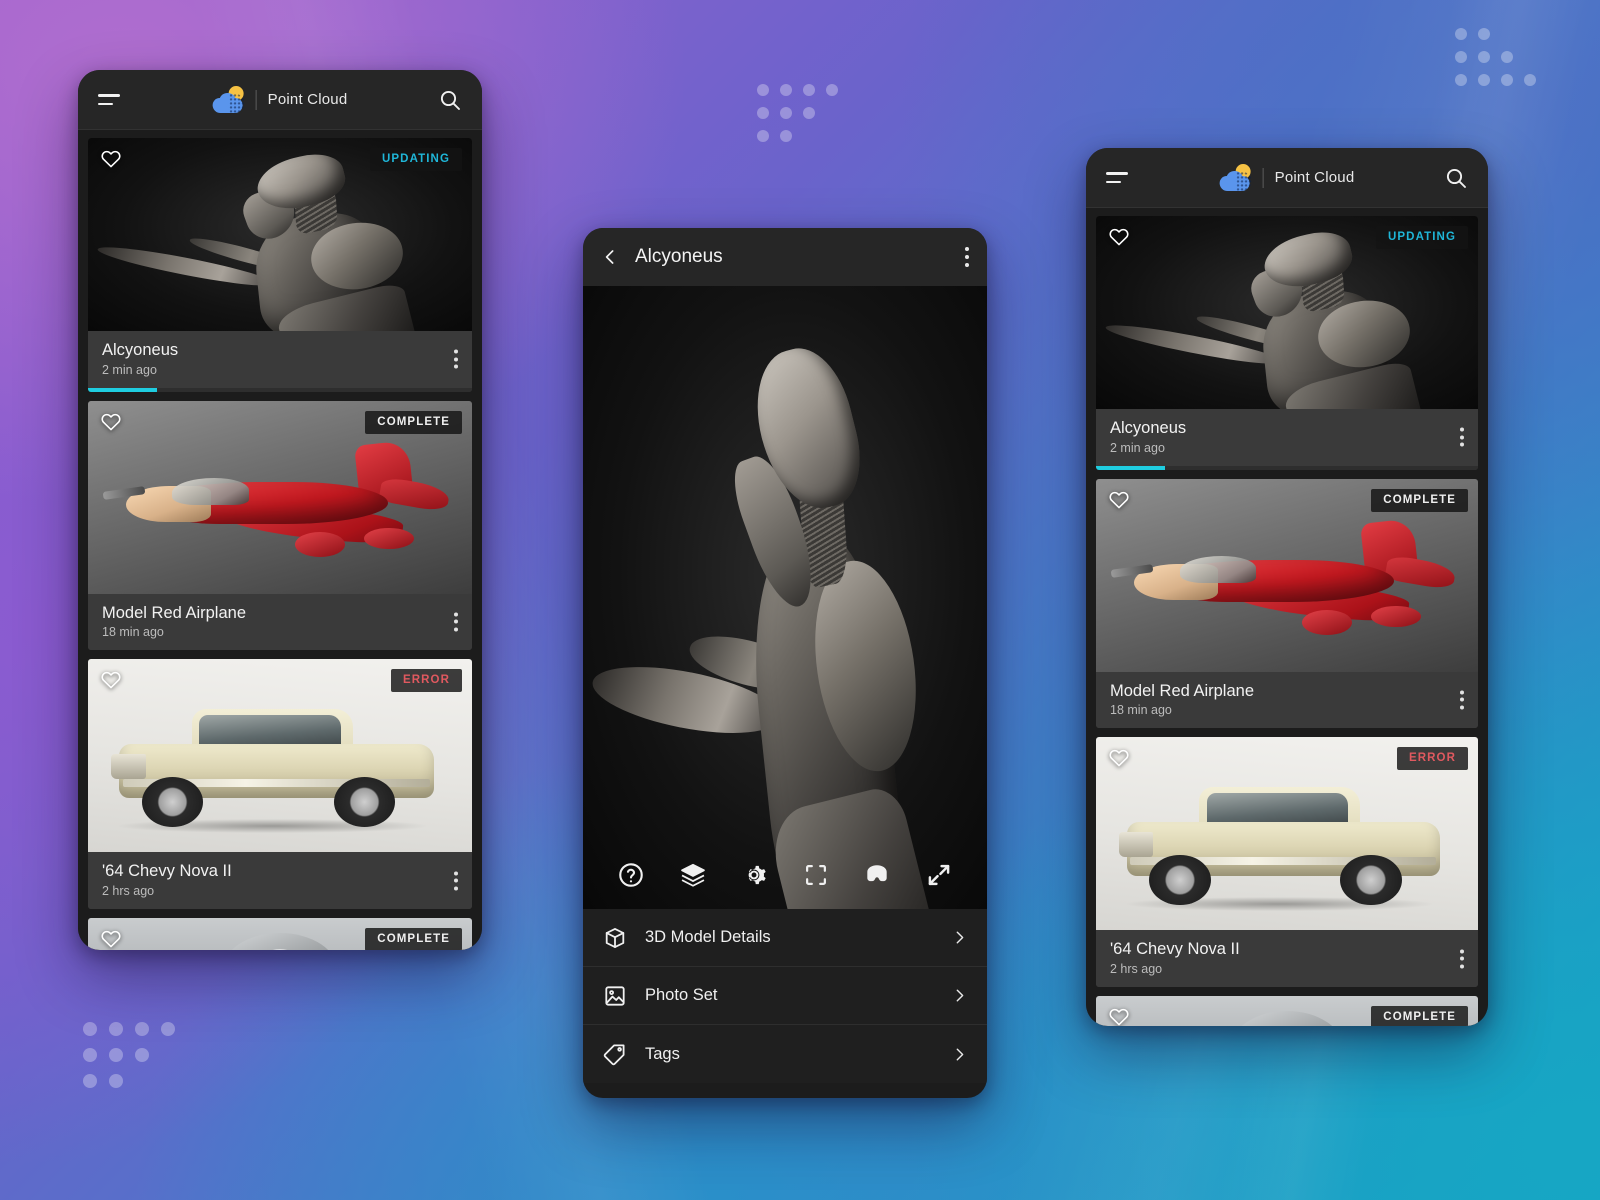 This screenshot has width=1600, height=1200. I want to click on card-title: Alcyoneus, so click(140, 350).